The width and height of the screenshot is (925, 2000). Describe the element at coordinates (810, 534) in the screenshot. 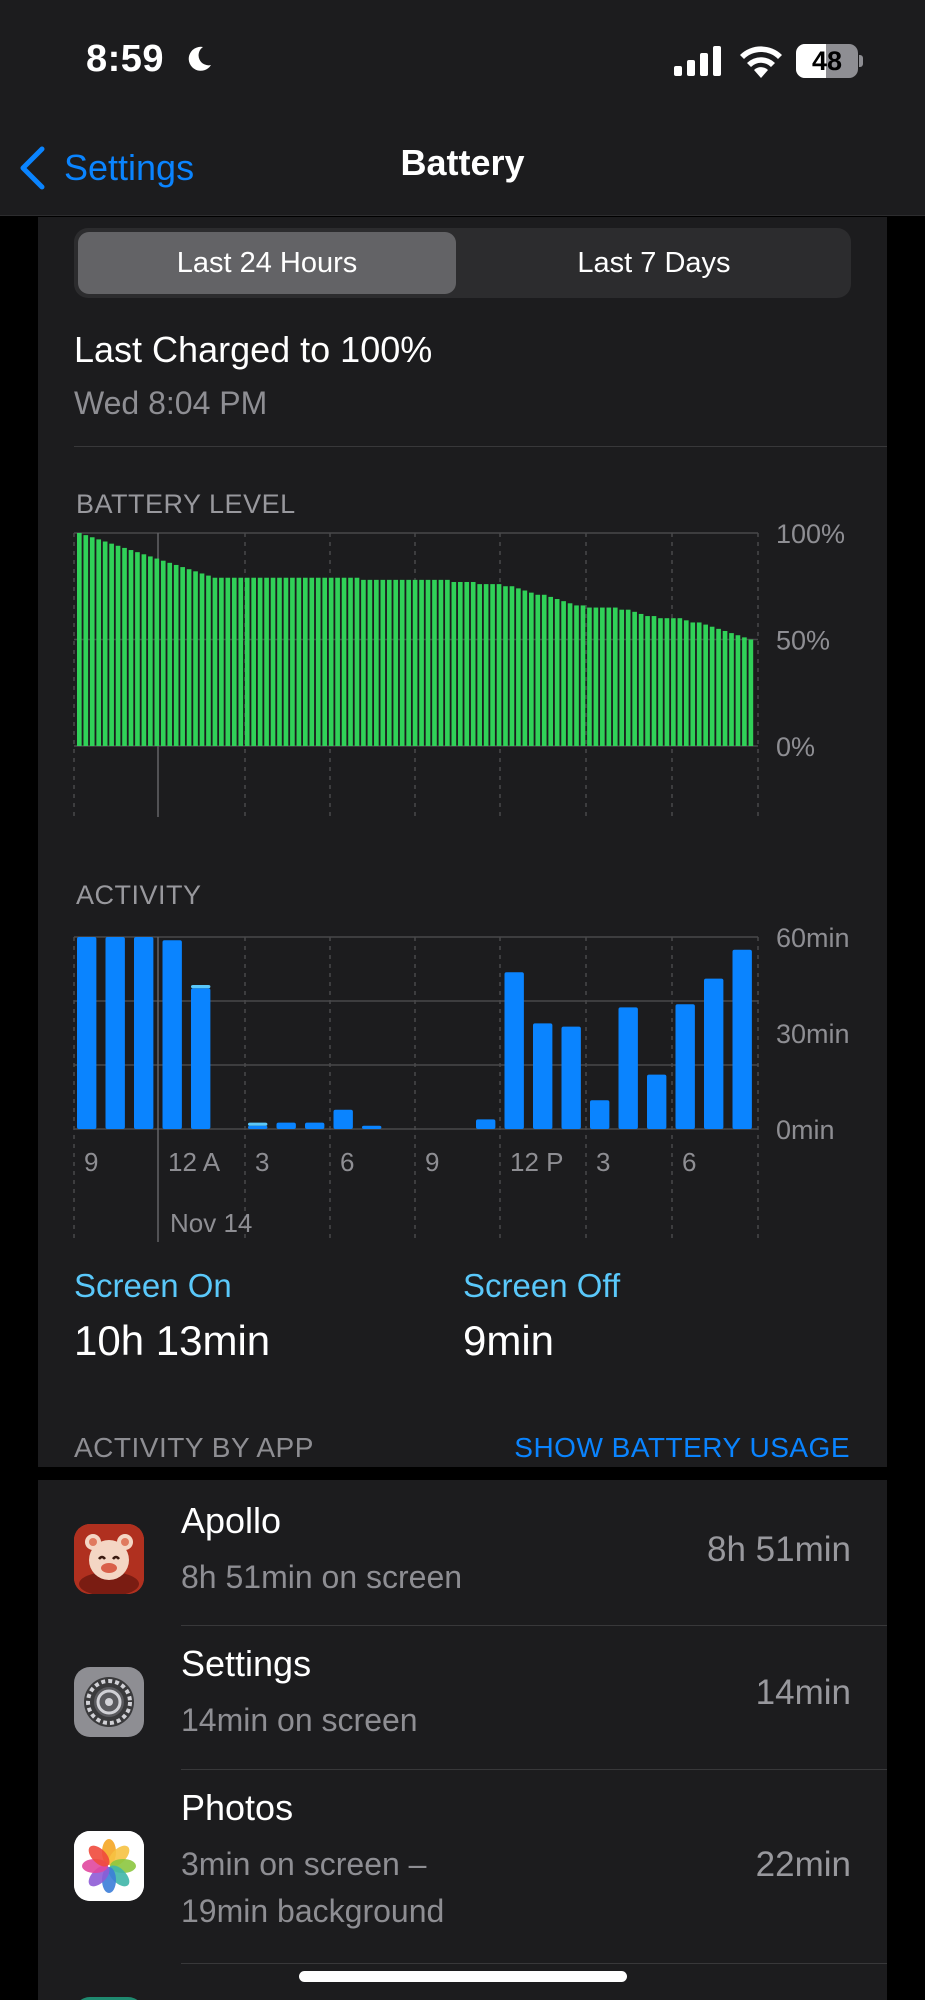

I see `y-tick-label: 100%` at that location.